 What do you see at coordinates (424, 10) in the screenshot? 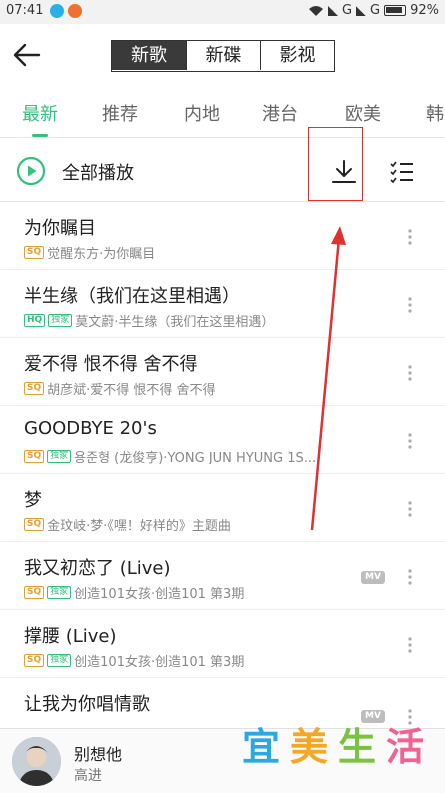
I see `battery-level: 92%` at bounding box center [424, 10].